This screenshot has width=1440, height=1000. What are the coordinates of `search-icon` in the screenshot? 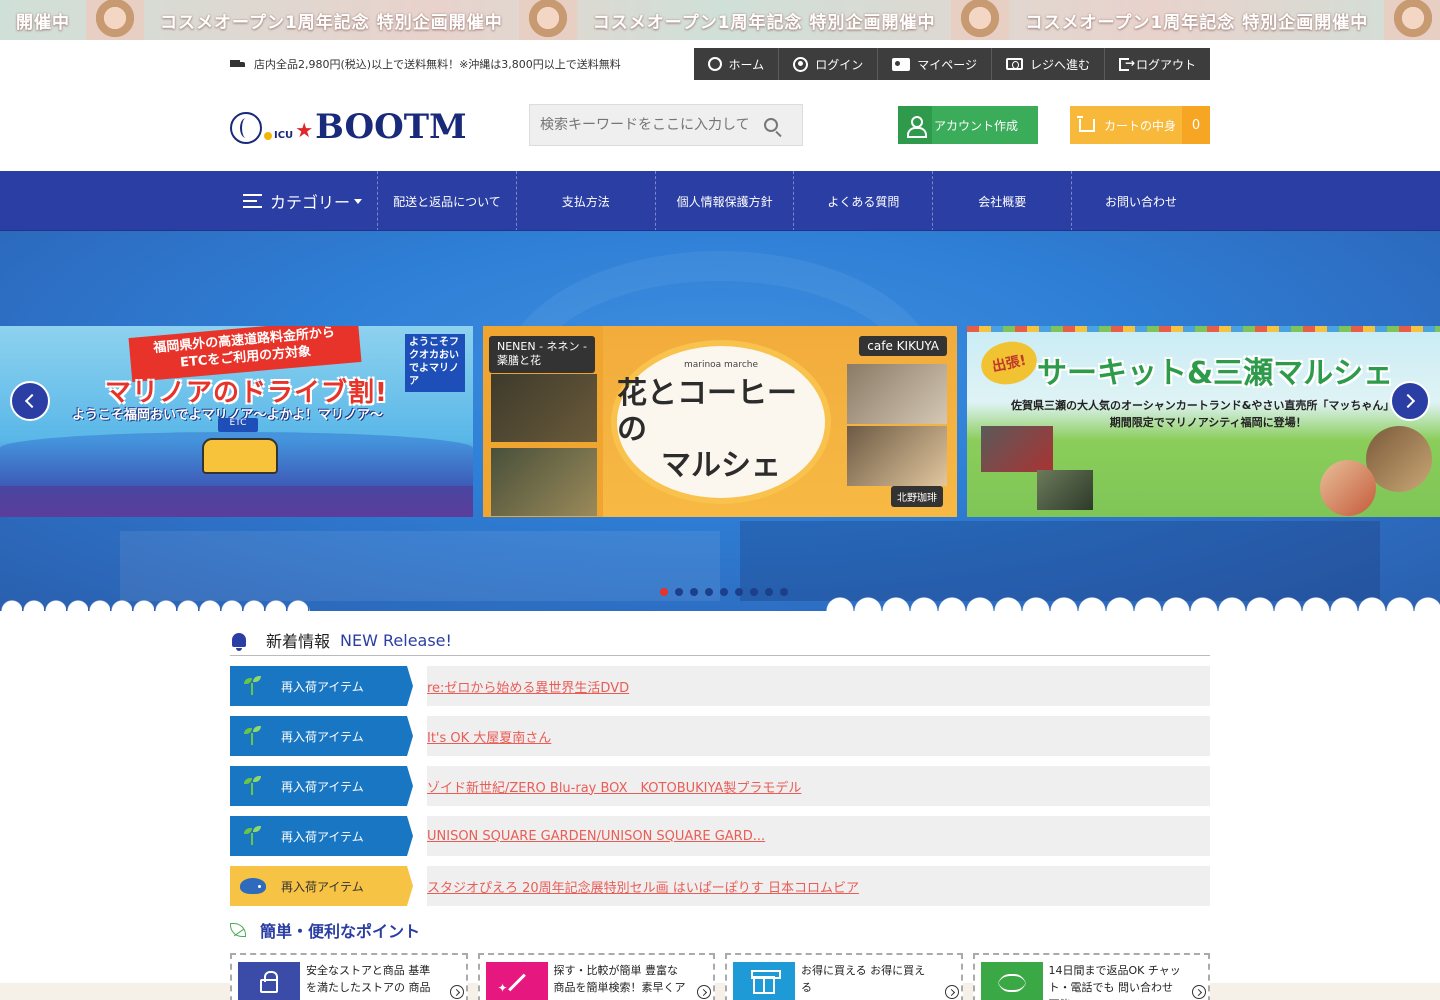 It's located at (771, 125).